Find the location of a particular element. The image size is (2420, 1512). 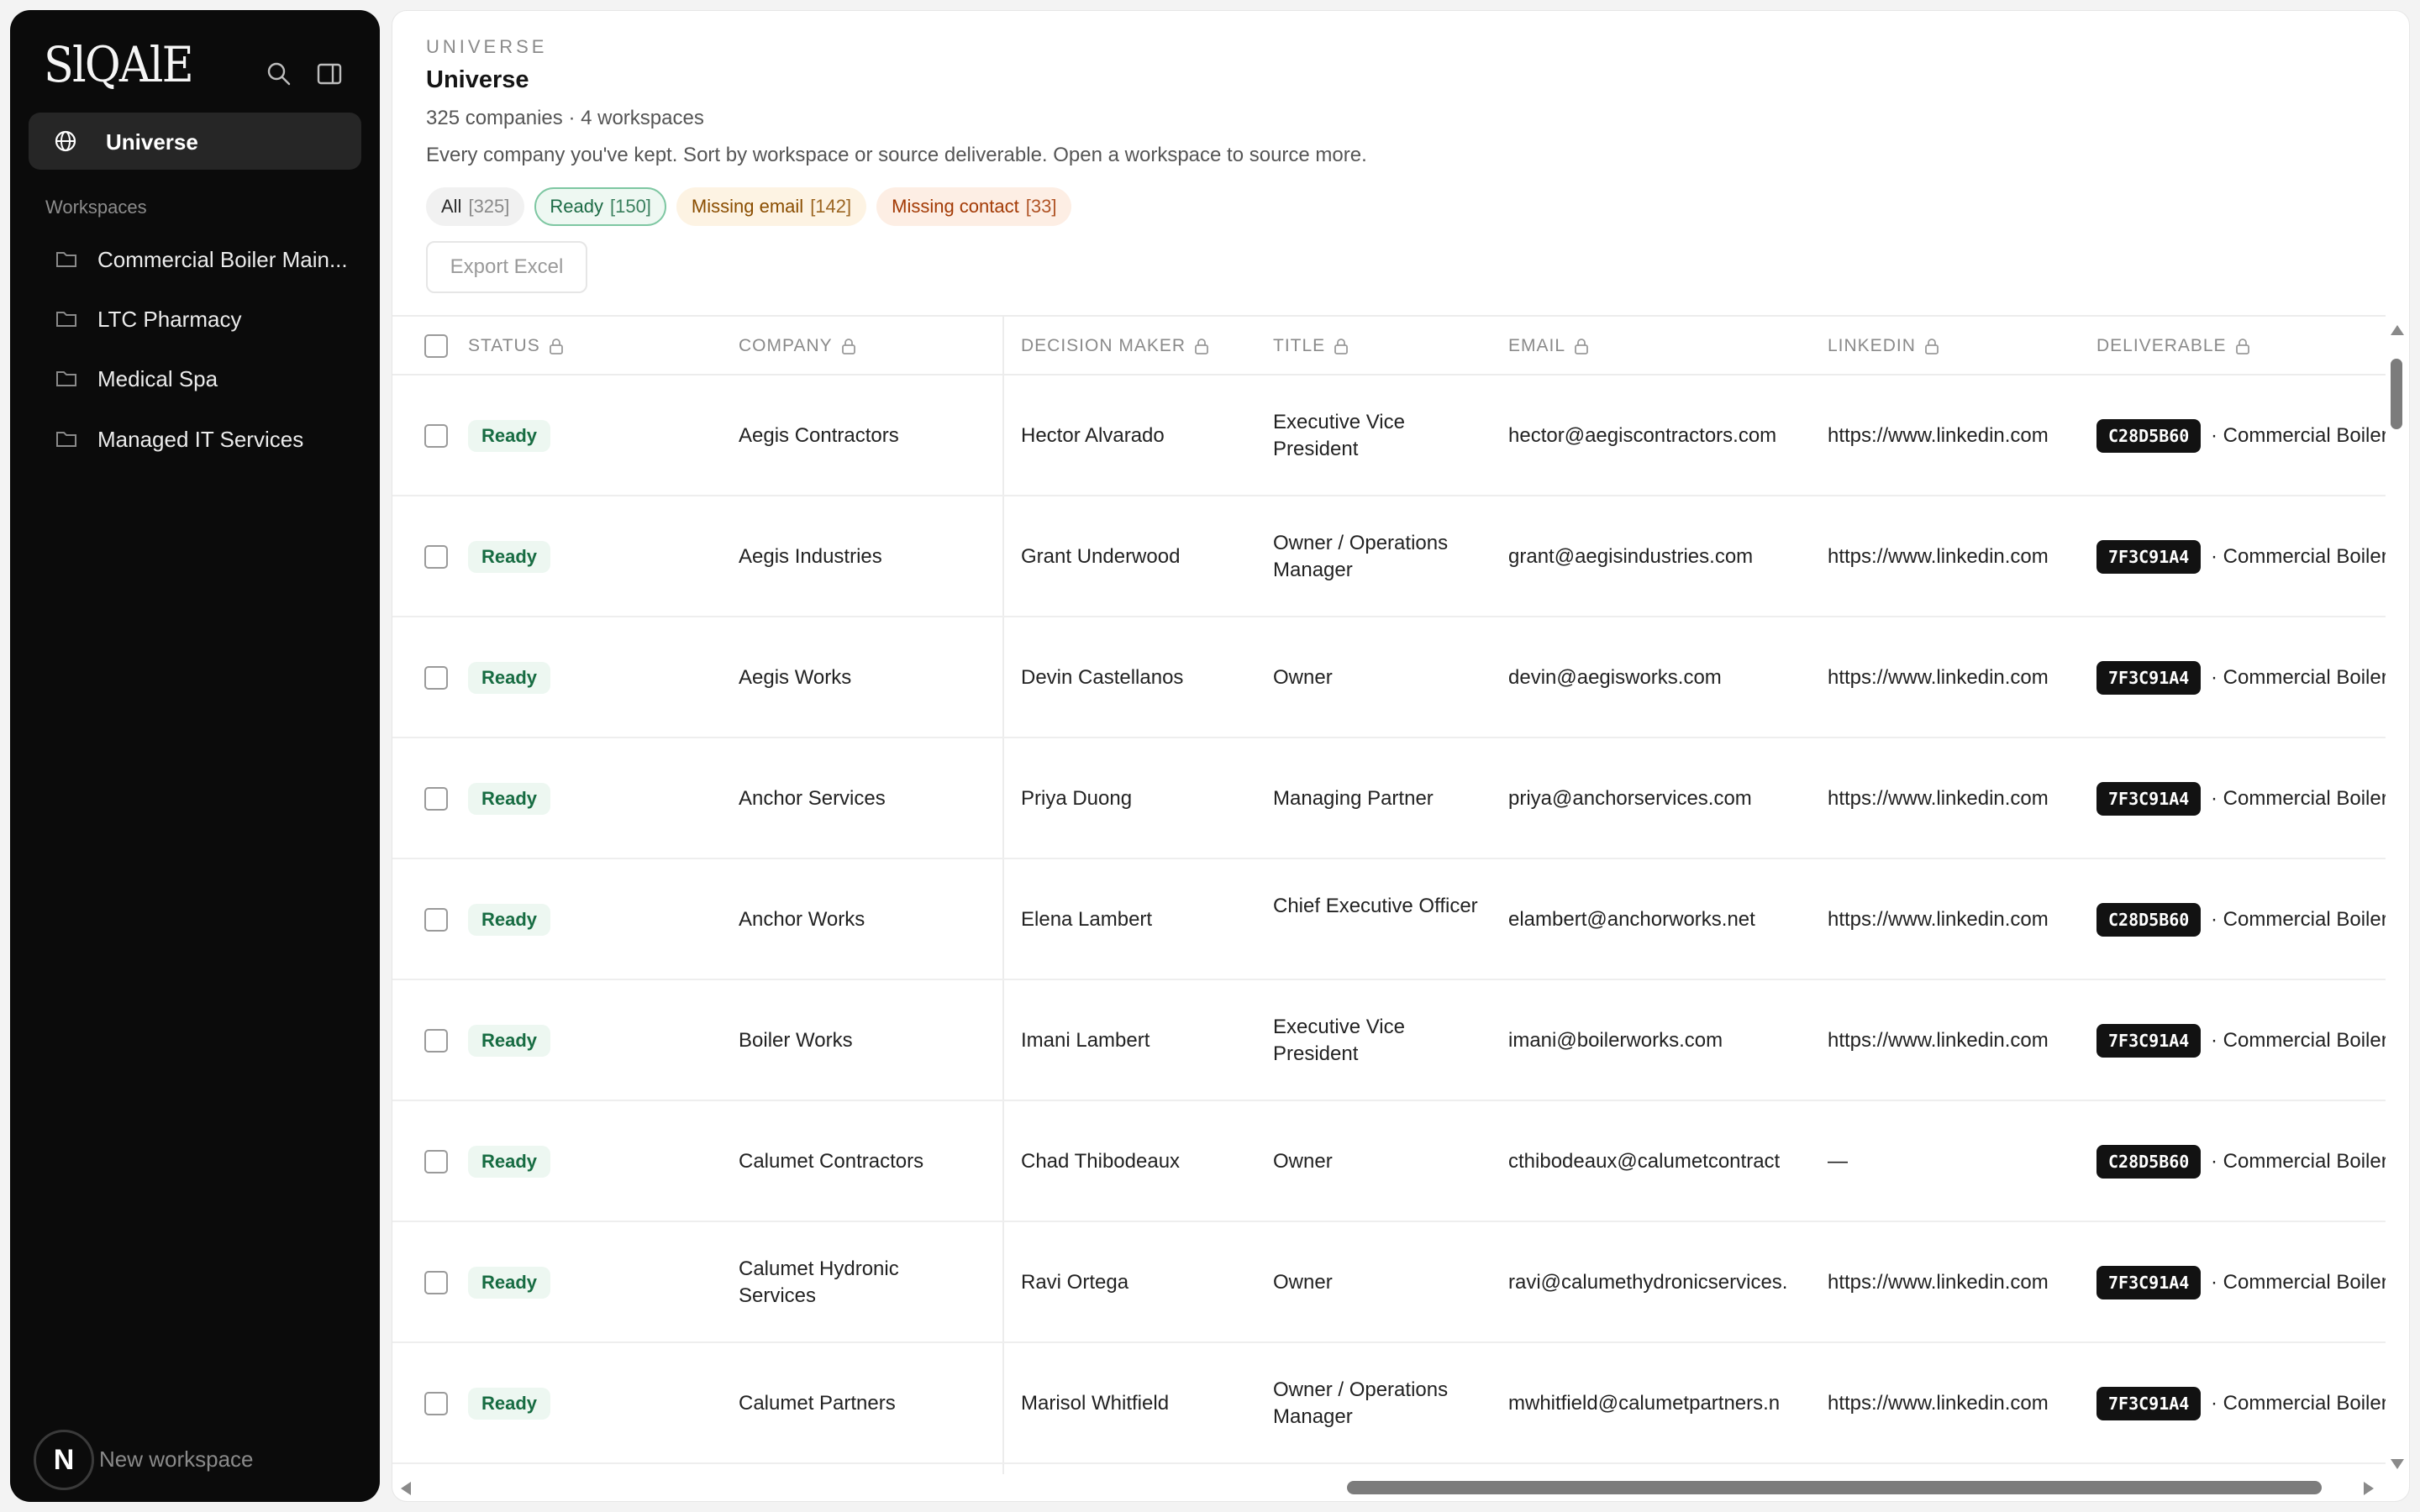

filter-label: Missing email is located at coordinates (748, 206).